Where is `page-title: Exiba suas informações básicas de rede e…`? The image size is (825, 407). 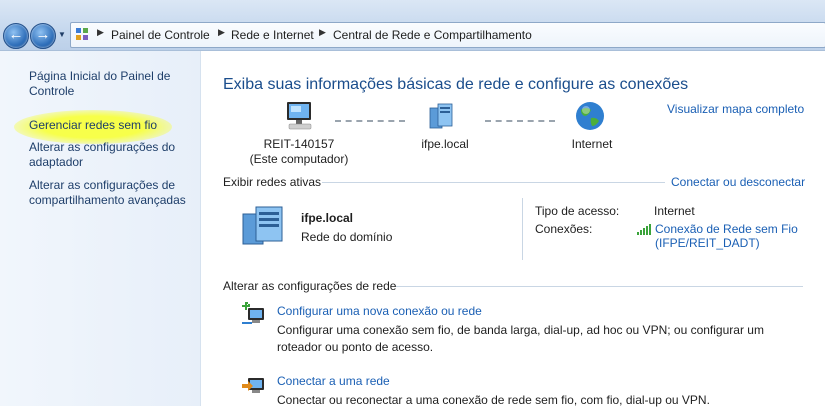
page-title: Exiba suas informações básicas de rede e… is located at coordinates (456, 84).